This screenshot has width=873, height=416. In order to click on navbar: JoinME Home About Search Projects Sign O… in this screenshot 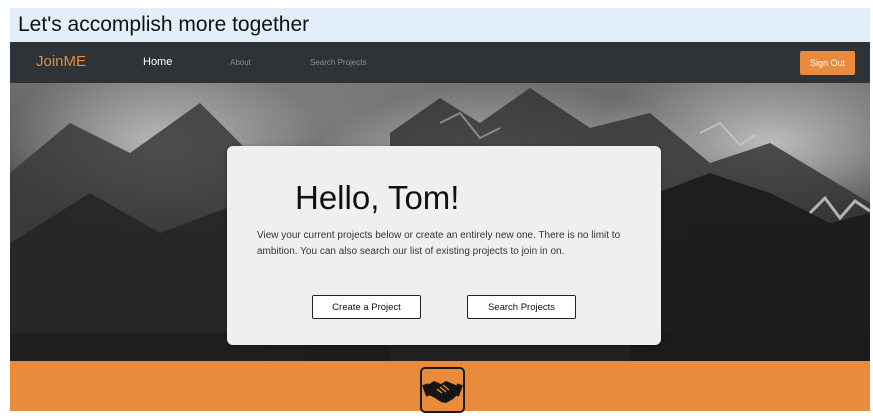, I will do `click(440, 62)`.